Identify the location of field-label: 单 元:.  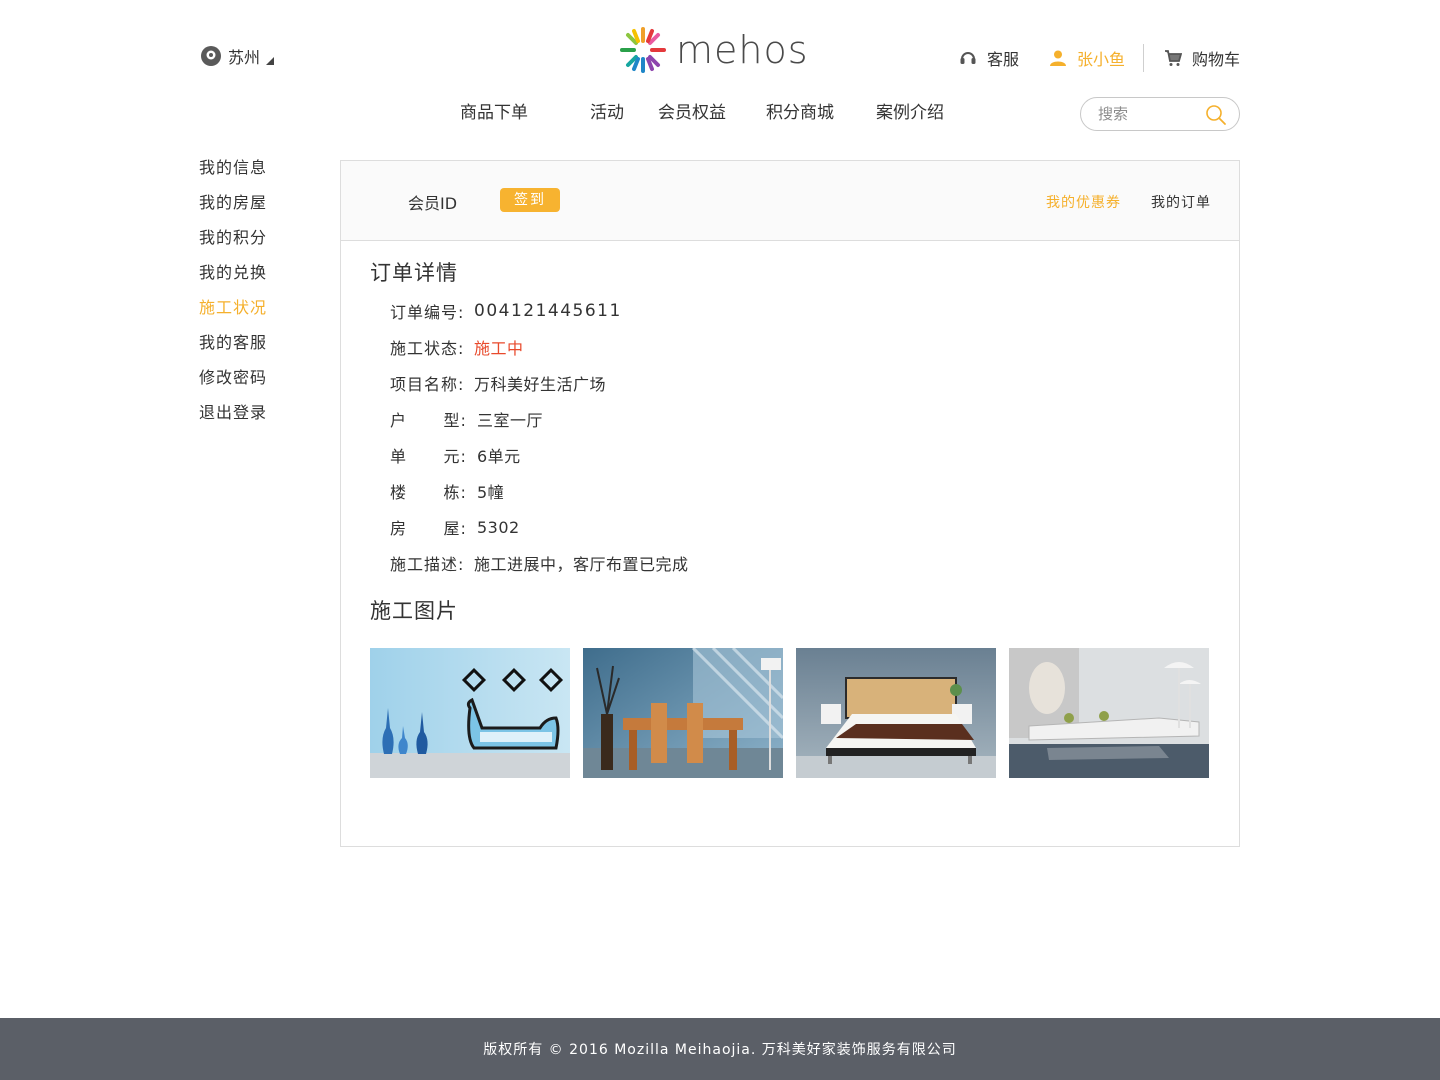
(428, 456).